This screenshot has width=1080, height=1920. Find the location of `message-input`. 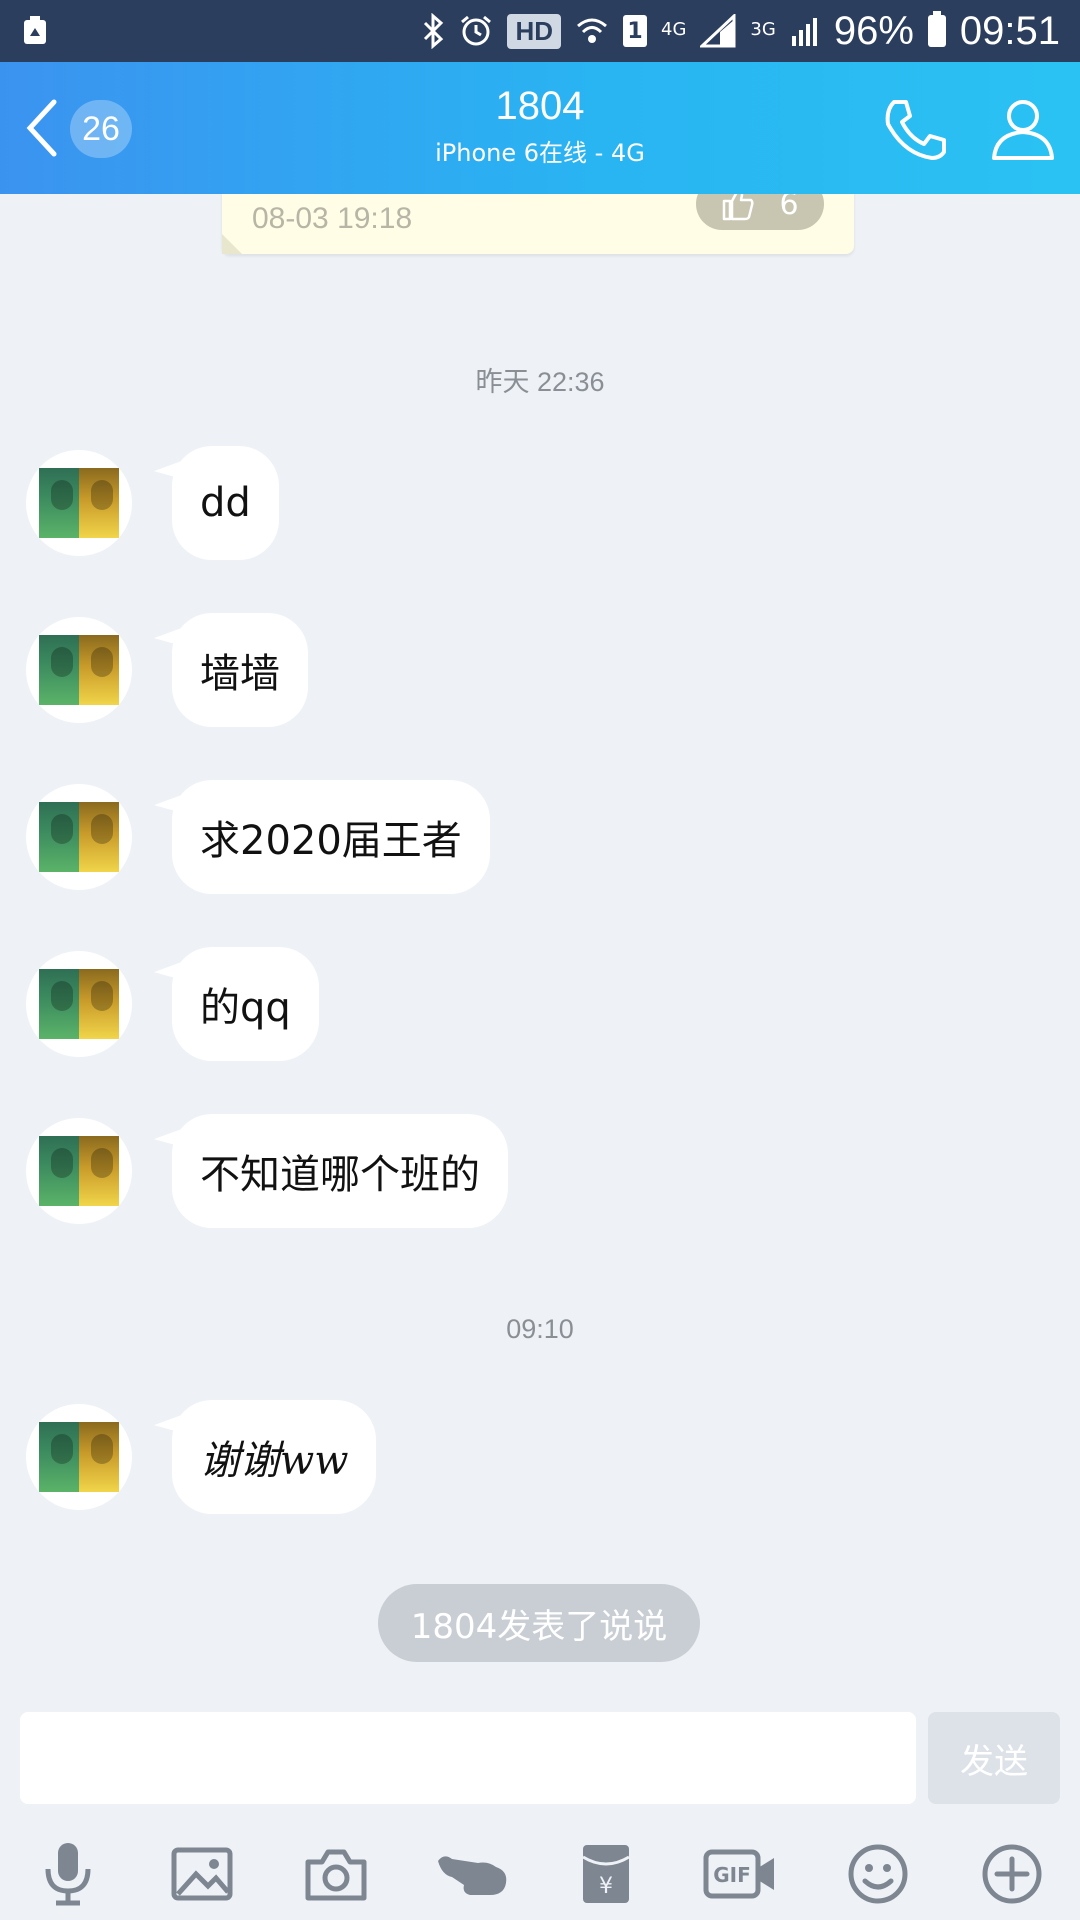

message-input is located at coordinates (468, 1758).